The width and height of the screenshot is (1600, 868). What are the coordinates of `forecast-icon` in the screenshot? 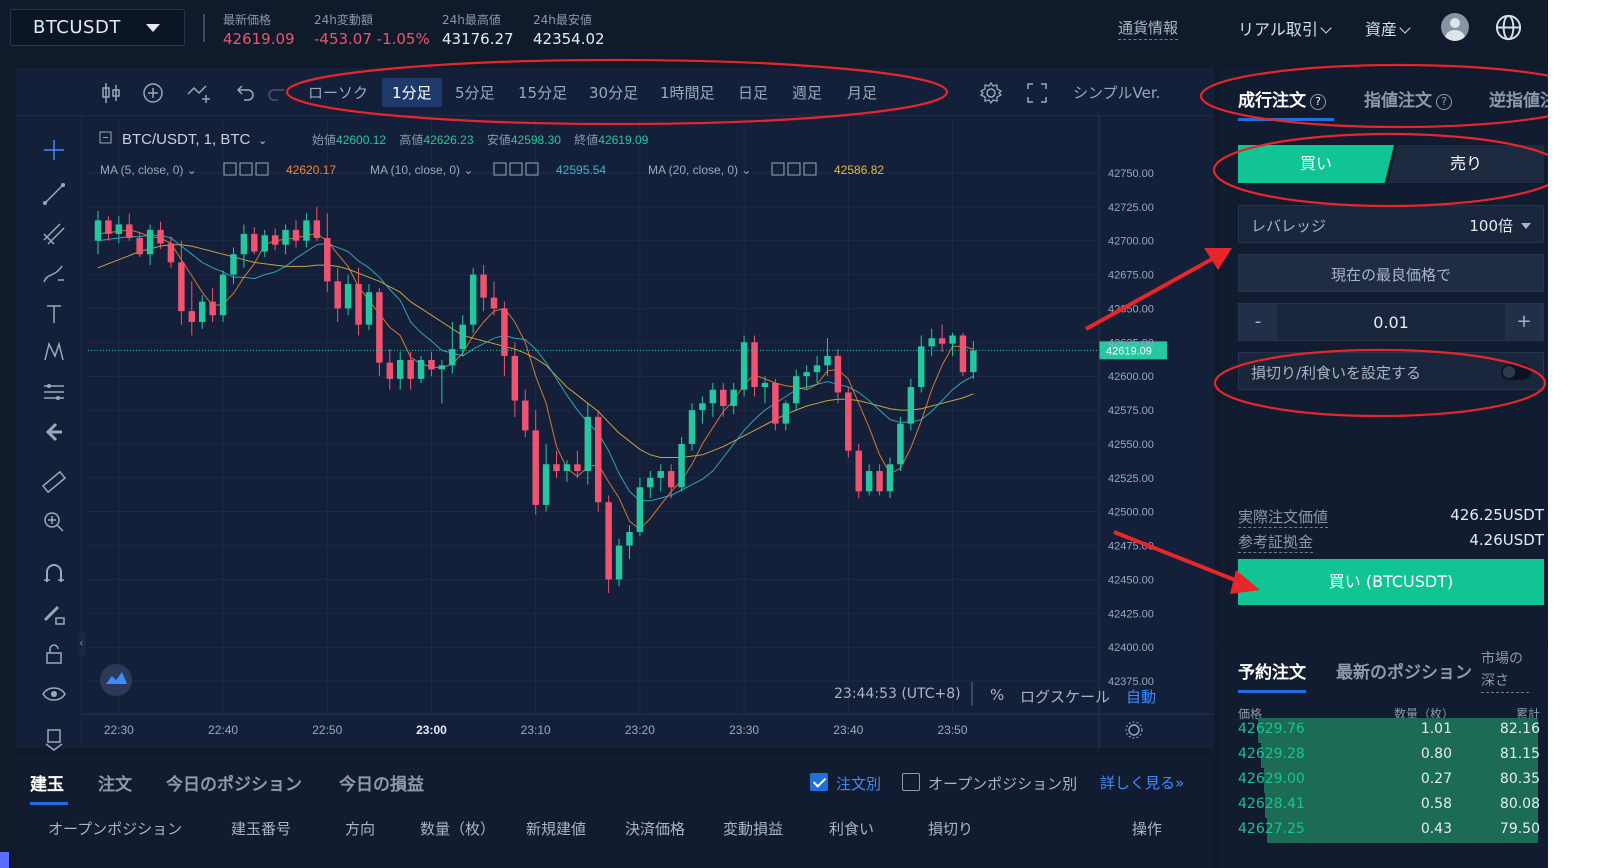 It's located at (54, 392).